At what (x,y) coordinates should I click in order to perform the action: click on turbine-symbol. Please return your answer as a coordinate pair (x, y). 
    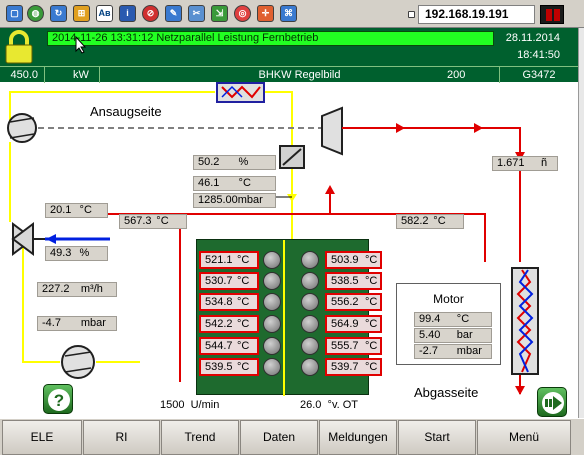
    Looking at the image, I should click on (332, 131).